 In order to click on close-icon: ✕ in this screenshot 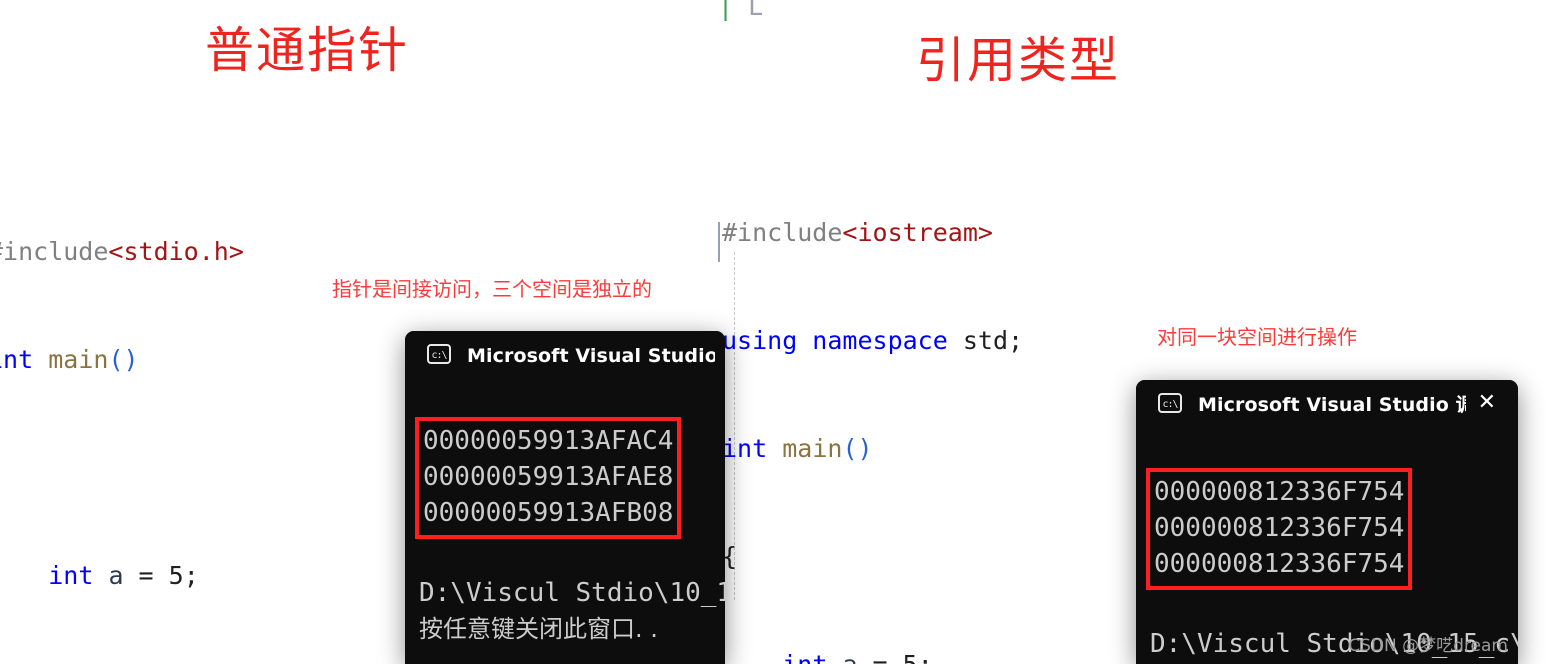, I will do `click(1487, 403)`.